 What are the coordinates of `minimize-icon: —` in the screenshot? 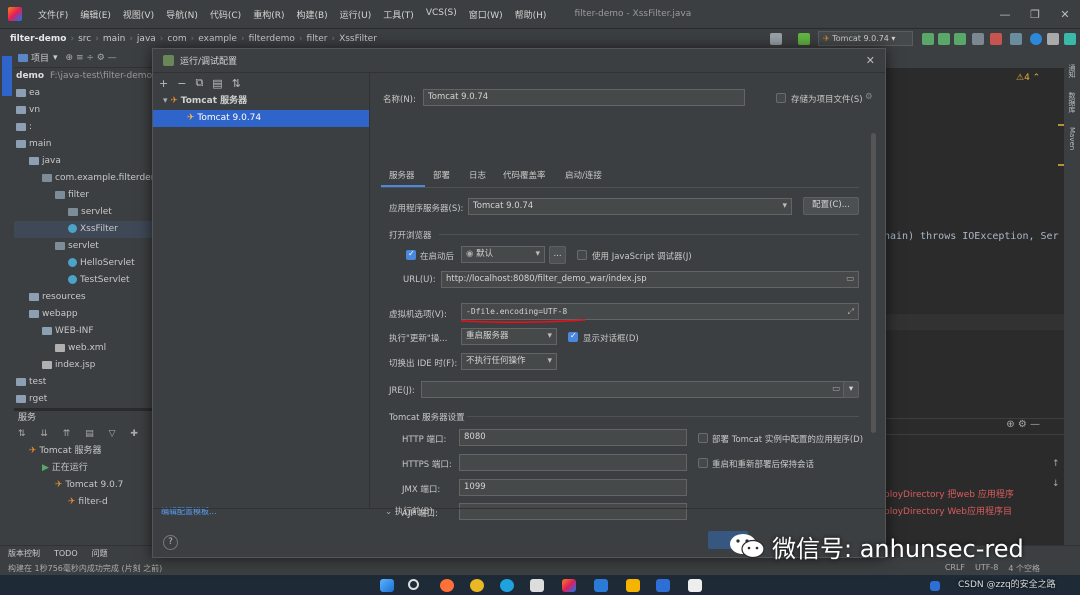 It's located at (1005, 14).